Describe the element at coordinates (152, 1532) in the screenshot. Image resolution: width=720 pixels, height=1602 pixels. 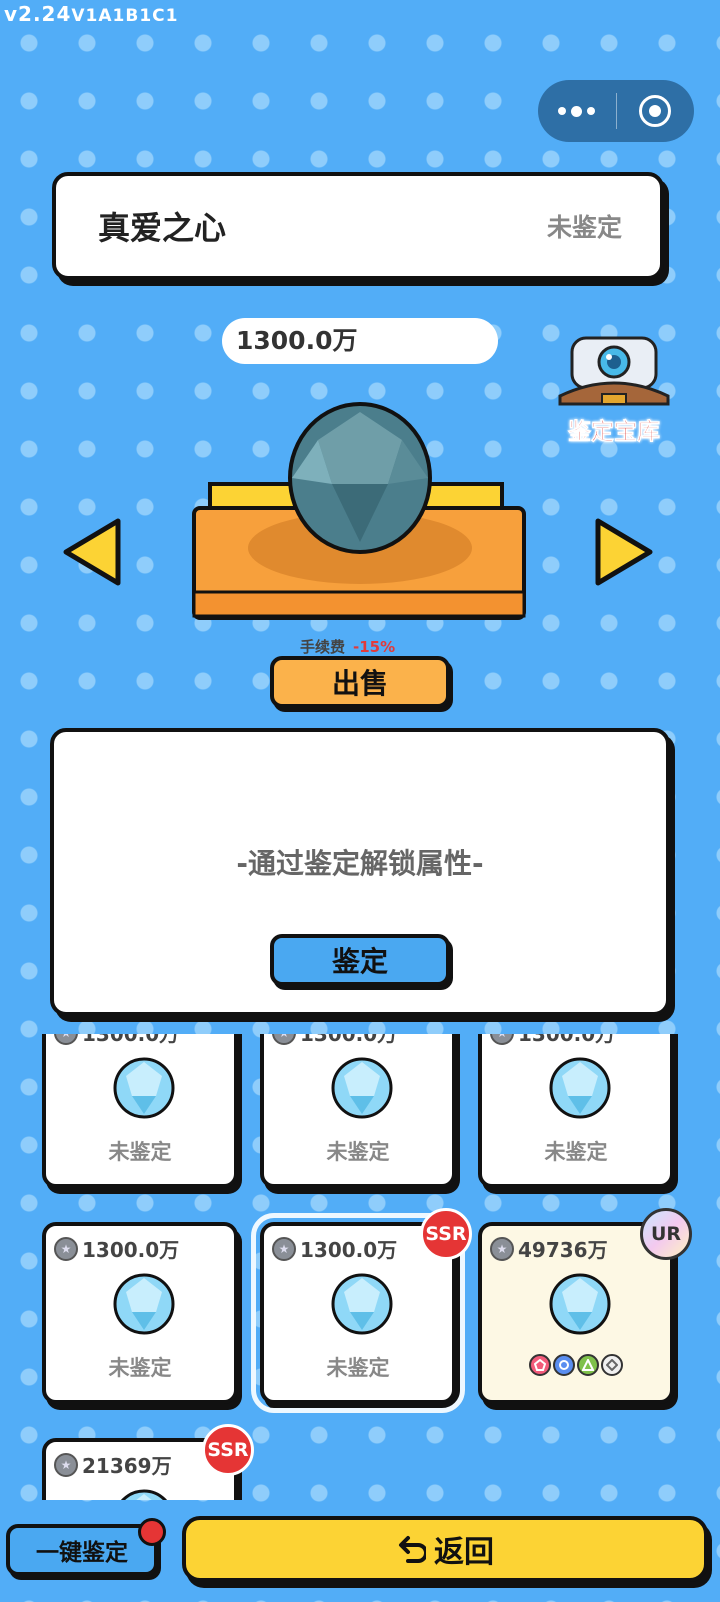
I see `notification-dot` at that location.